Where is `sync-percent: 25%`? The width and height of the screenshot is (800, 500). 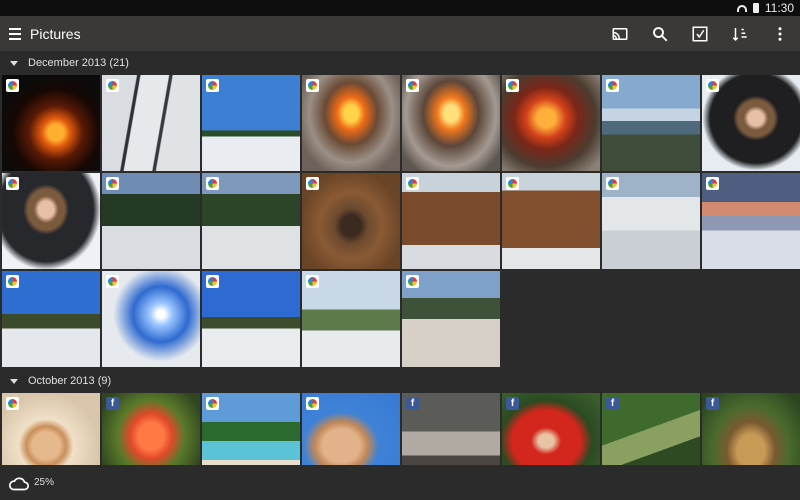
sync-percent: 25% is located at coordinates (44, 482).